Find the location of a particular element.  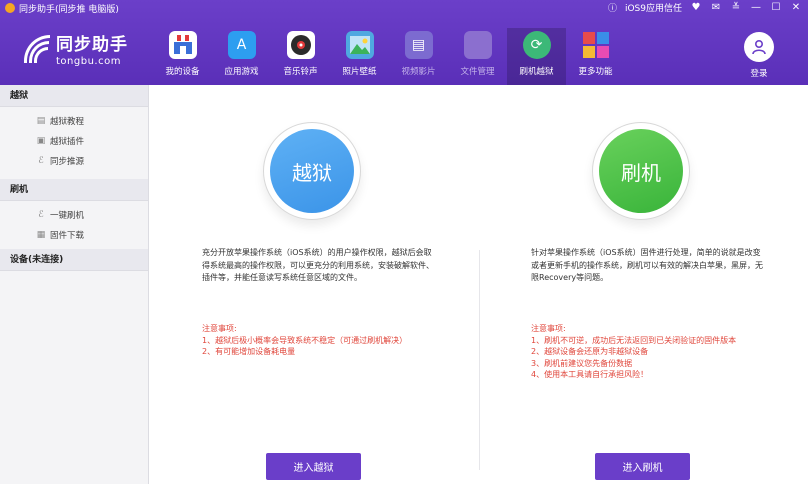

gift-icon: ▣ is located at coordinates (41, 141).